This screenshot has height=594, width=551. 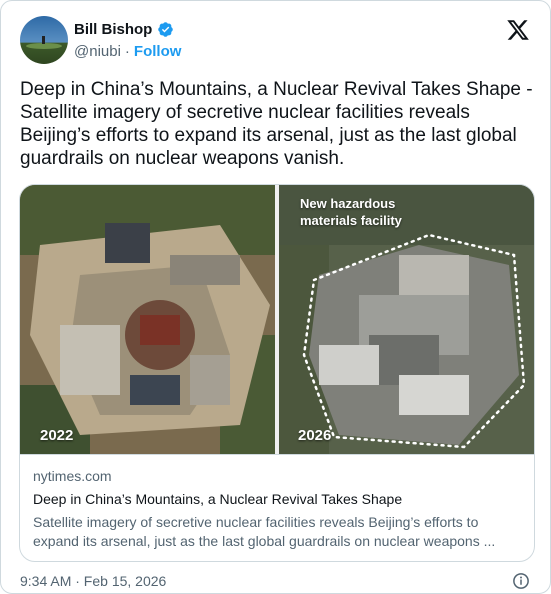 I want to click on info-icon, so click(x=521, y=581).